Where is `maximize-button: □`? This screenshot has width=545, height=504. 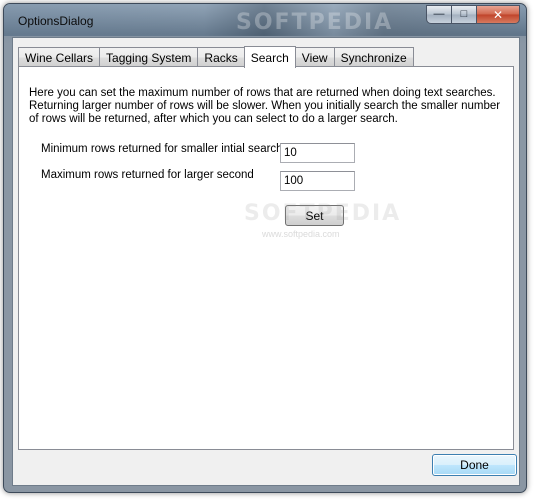 maximize-button: □ is located at coordinates (464, 14).